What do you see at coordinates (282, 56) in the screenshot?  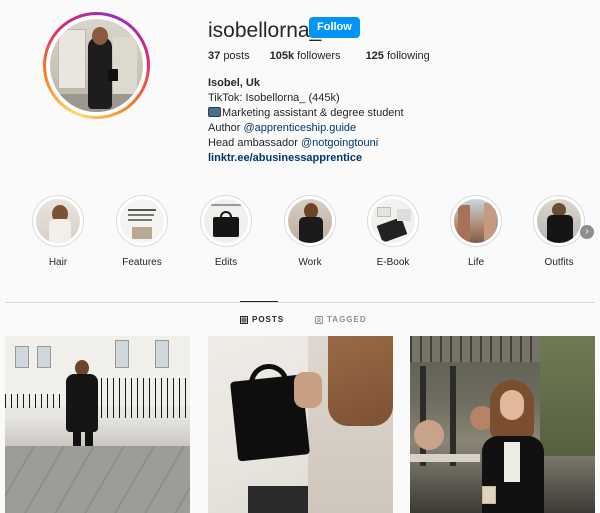 I see `followers-count: 105k` at bounding box center [282, 56].